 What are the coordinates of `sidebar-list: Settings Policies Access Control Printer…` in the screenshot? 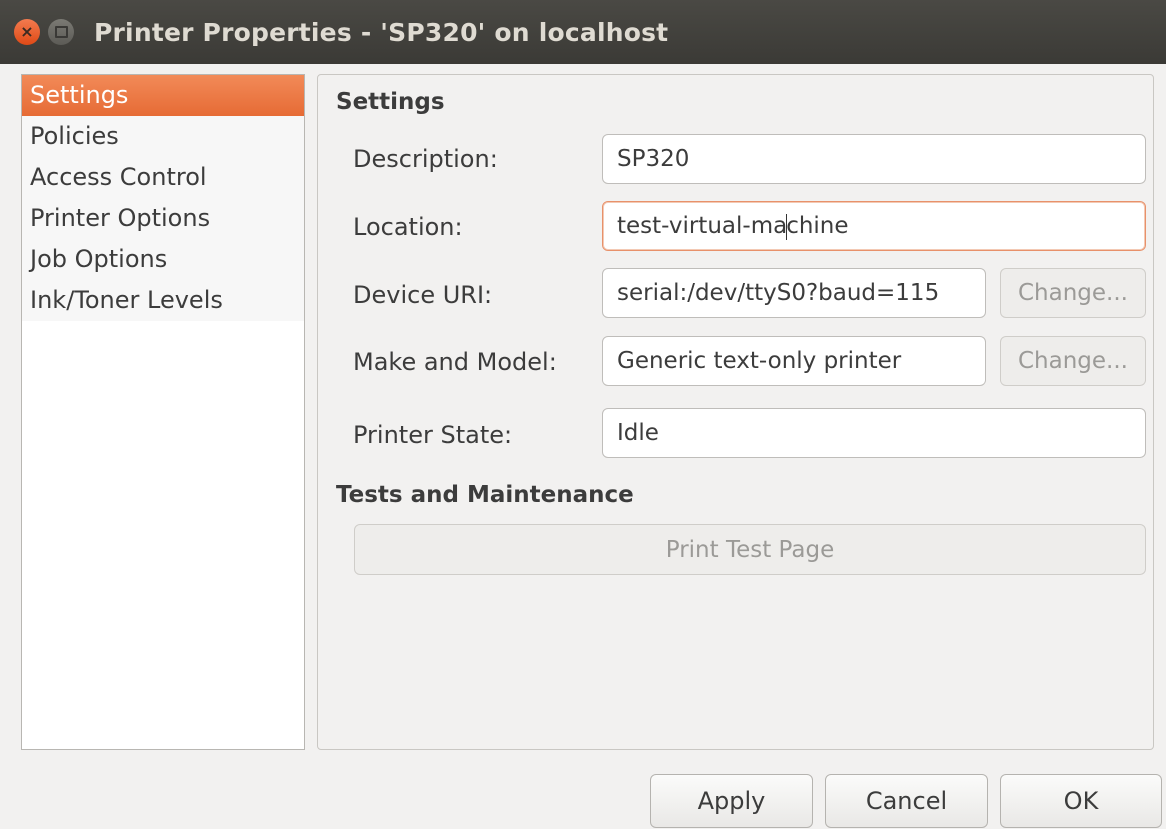 It's located at (163, 198).